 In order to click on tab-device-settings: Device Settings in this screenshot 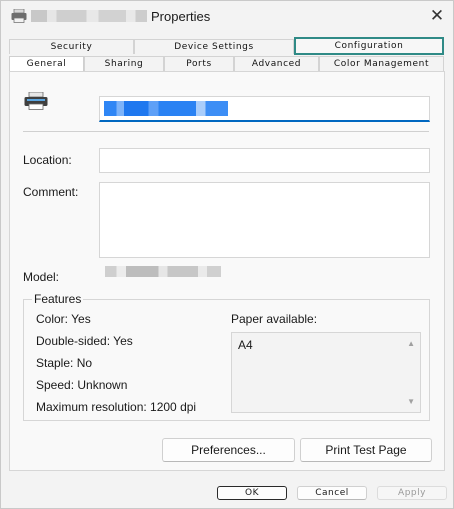, I will do `click(214, 46)`.